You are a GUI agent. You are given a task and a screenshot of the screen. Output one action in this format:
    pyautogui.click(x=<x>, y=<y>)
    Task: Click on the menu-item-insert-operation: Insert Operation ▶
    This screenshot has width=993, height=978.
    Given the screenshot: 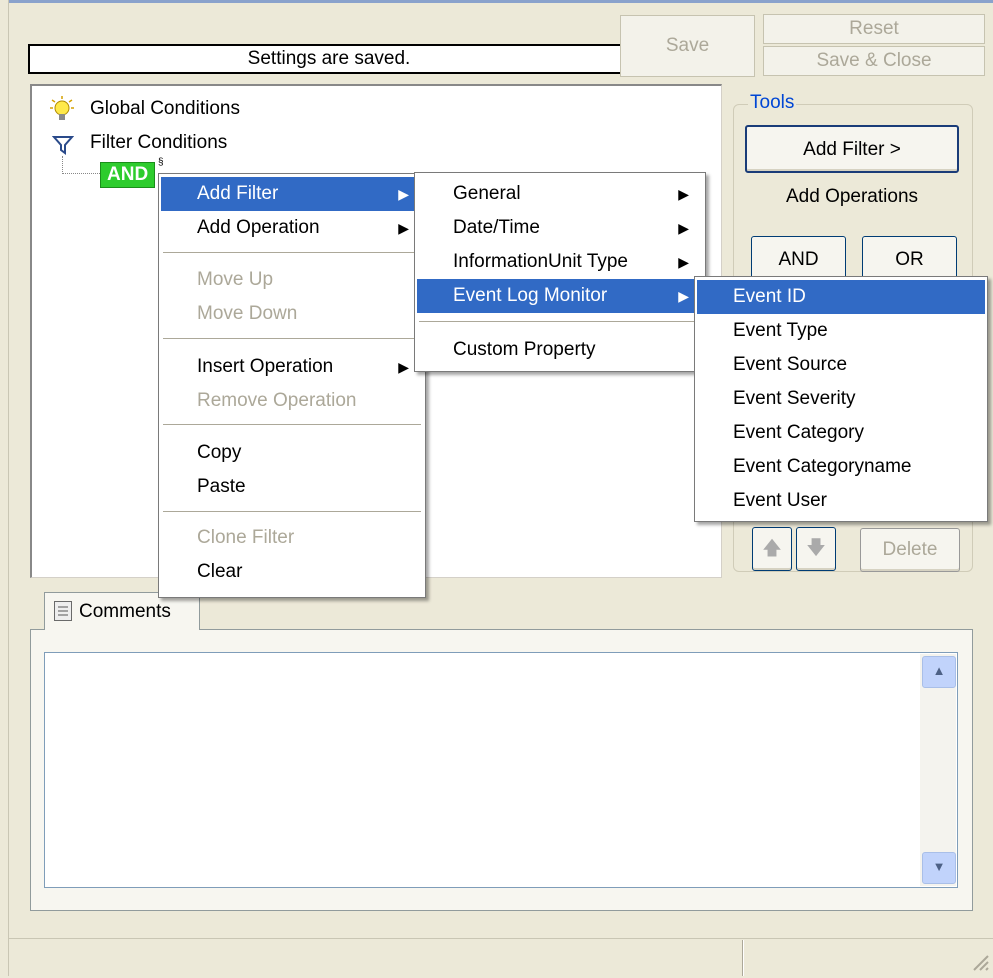 What is the action you would take?
    pyautogui.click(x=292, y=367)
    